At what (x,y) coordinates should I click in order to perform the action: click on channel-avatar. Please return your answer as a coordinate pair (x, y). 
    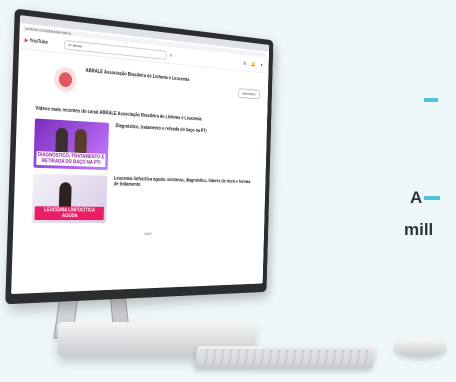
    Looking at the image, I should click on (65, 79).